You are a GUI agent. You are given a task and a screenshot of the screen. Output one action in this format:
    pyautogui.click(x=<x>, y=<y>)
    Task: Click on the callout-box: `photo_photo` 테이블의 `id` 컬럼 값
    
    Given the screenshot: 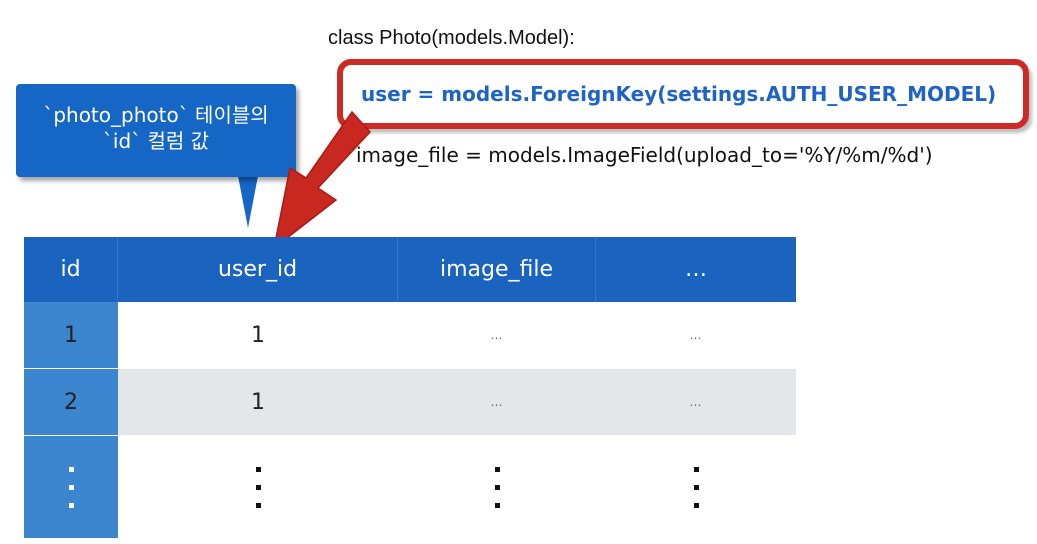 What is the action you would take?
    pyautogui.click(x=156, y=130)
    